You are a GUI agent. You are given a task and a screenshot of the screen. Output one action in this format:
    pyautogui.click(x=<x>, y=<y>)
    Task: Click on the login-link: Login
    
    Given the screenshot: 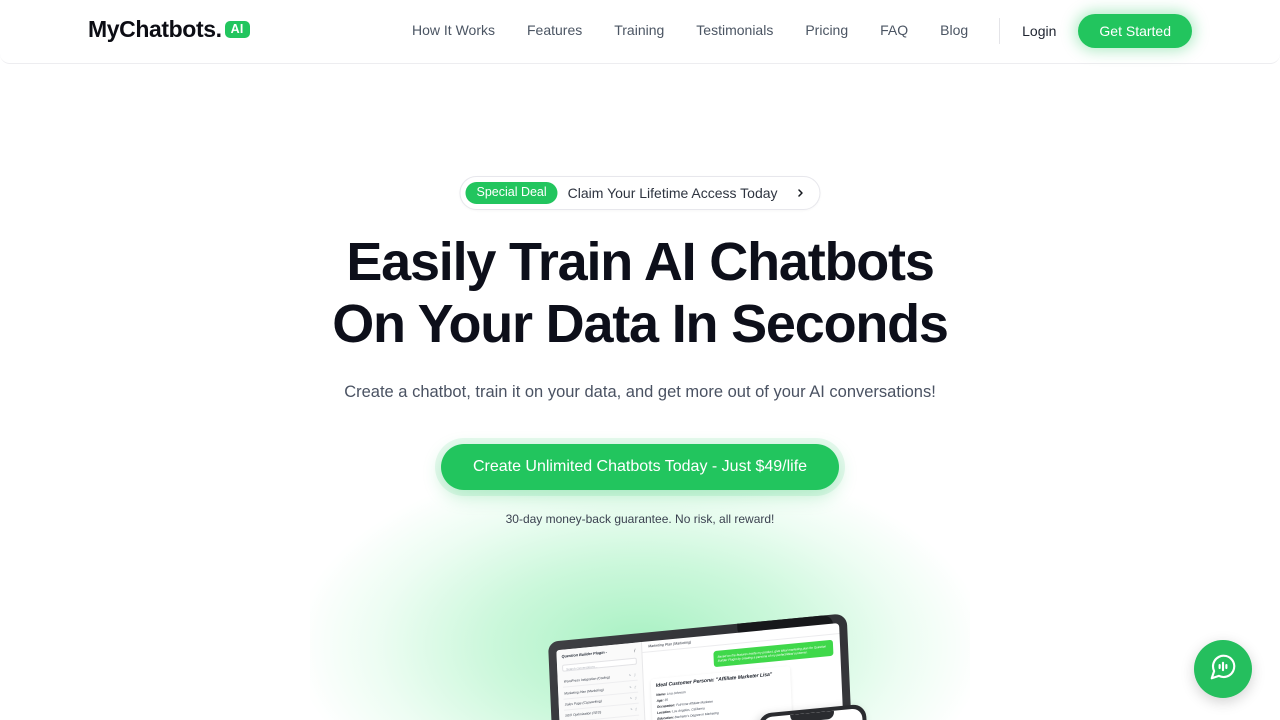 What is the action you would take?
    pyautogui.click(x=1039, y=31)
    